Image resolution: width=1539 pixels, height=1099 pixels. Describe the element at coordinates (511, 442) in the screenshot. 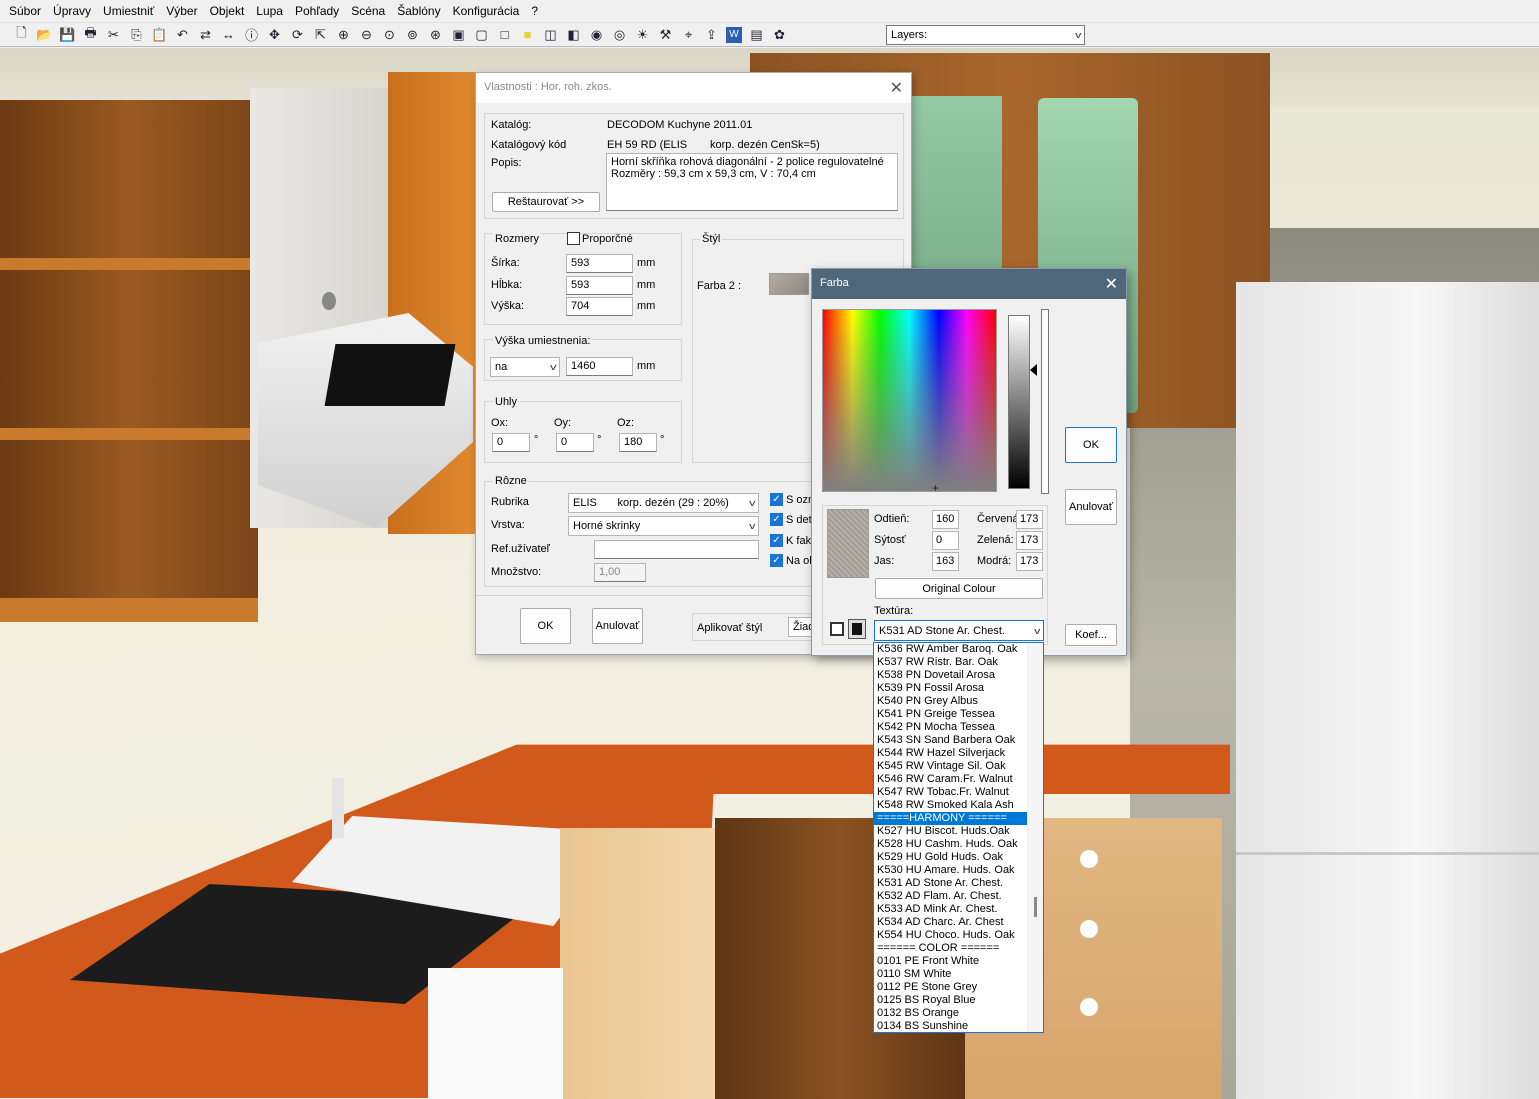

I see `ox-input: 0` at that location.